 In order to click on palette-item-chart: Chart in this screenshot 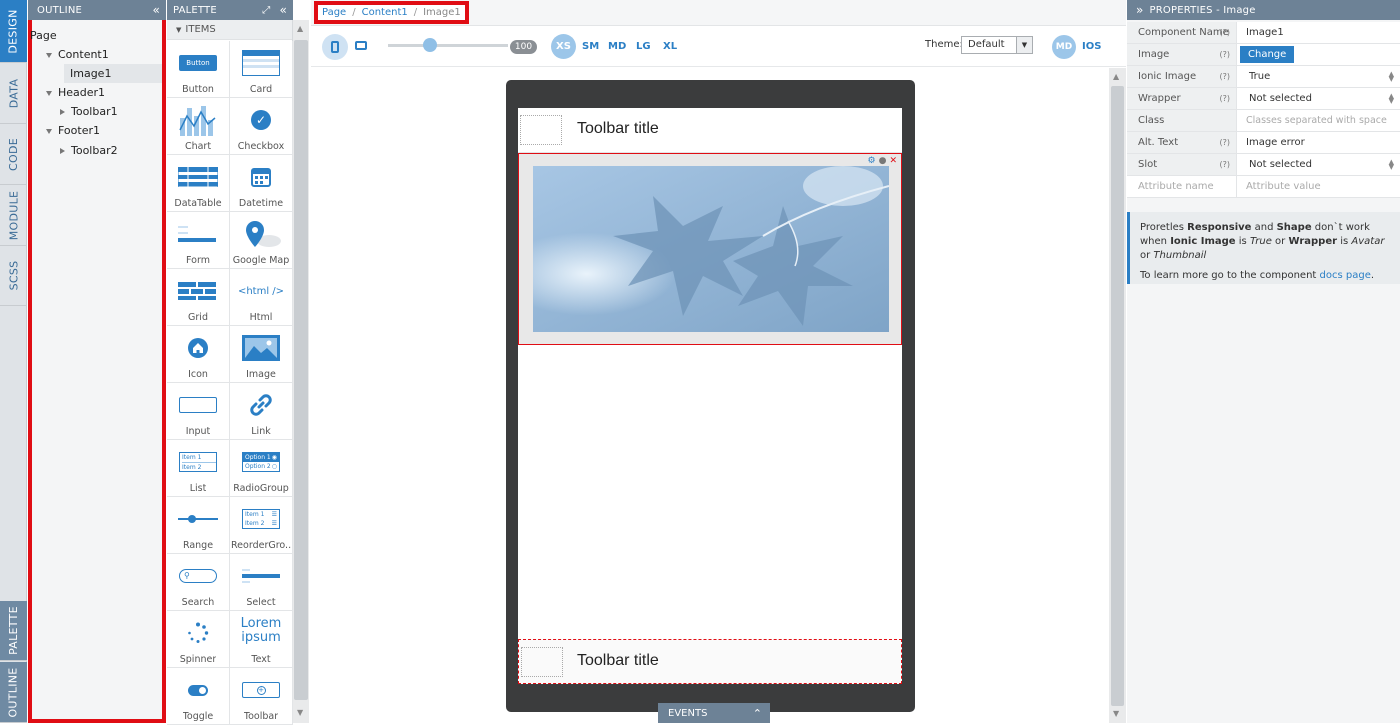, I will do `click(198, 126)`.